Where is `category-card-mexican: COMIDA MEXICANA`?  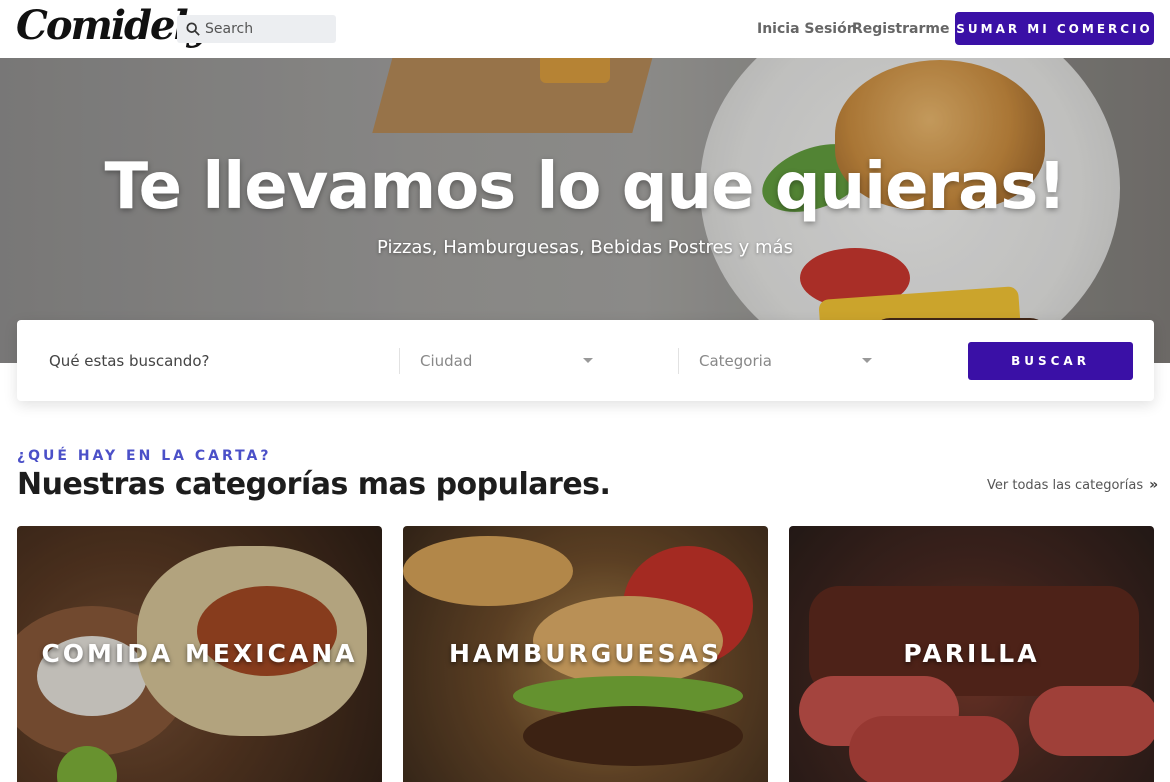 category-card-mexican: COMIDA MEXICANA is located at coordinates (199, 654).